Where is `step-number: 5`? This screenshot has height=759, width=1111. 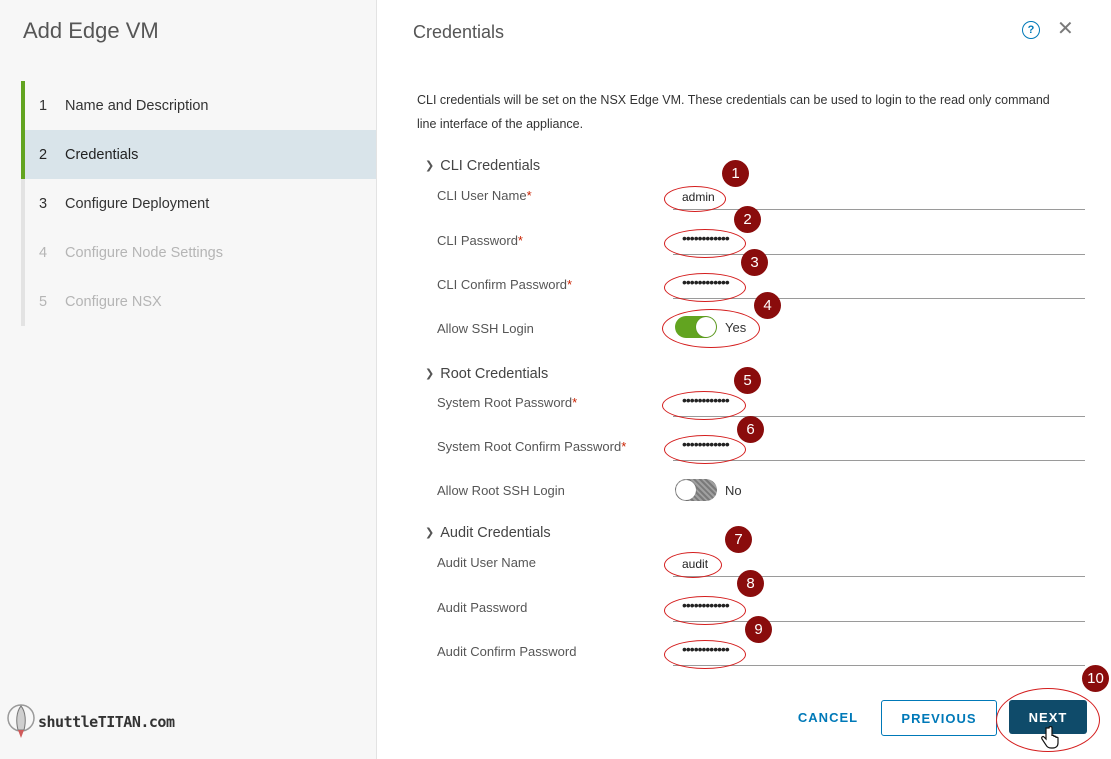 step-number: 5 is located at coordinates (43, 301).